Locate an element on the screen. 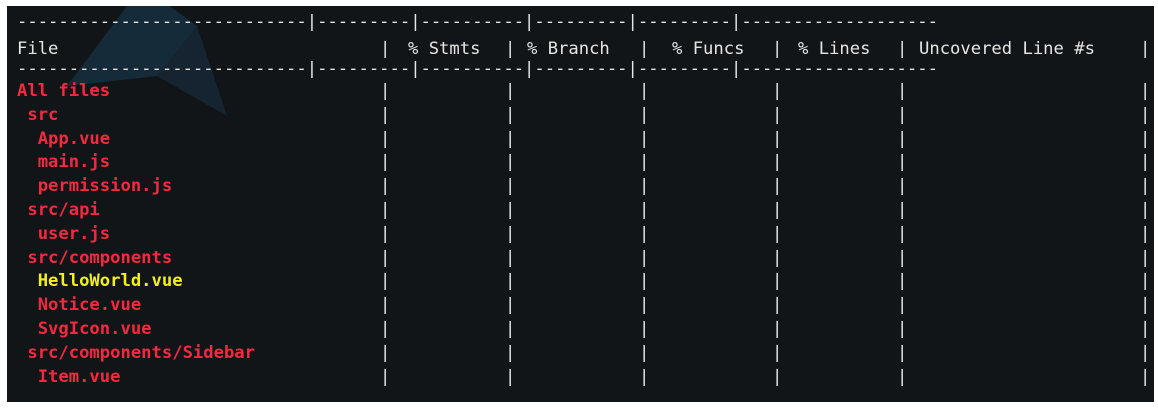 Image resolution: width=1158 pixels, height=408 pixels. file-name: All files is located at coordinates (64, 91).